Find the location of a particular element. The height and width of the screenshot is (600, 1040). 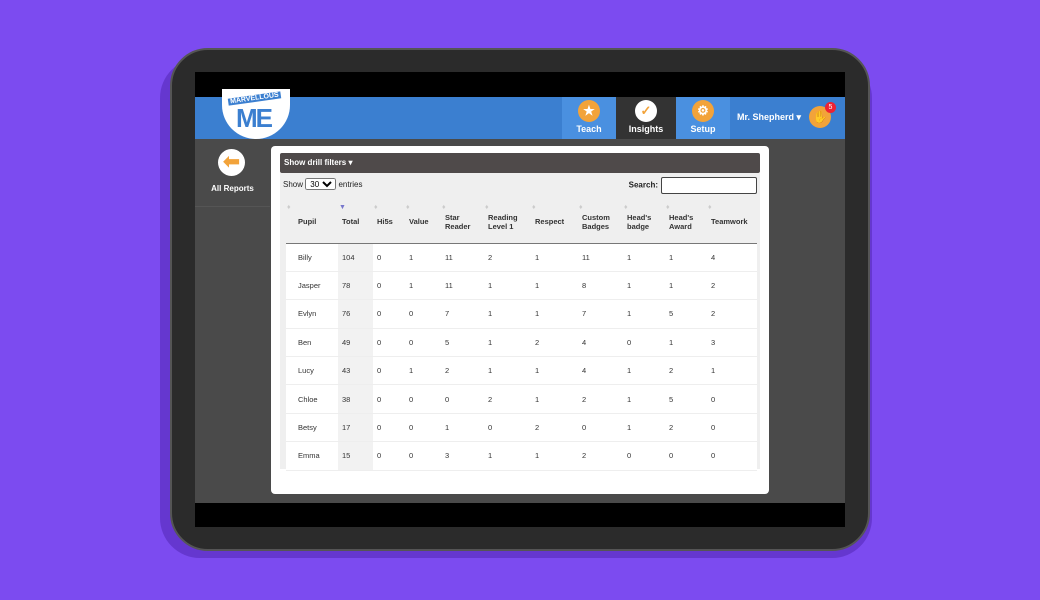

column-header: Total is located at coordinates (355, 222).